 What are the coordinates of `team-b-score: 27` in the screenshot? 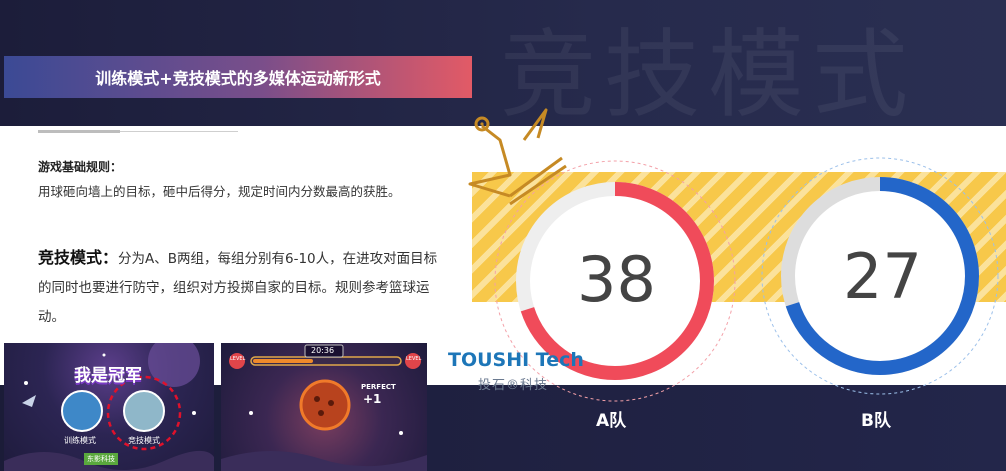 It's located at (882, 276).